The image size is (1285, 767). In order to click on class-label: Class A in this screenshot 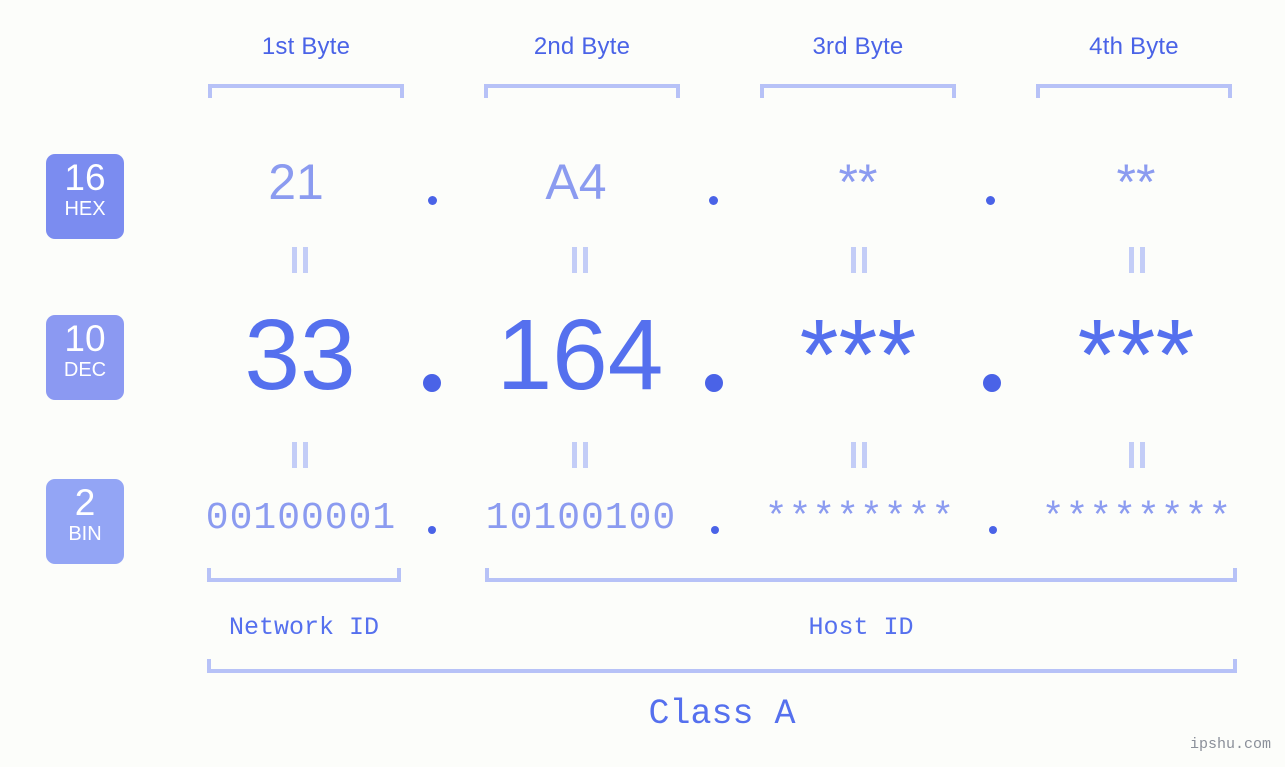, I will do `click(722, 714)`.